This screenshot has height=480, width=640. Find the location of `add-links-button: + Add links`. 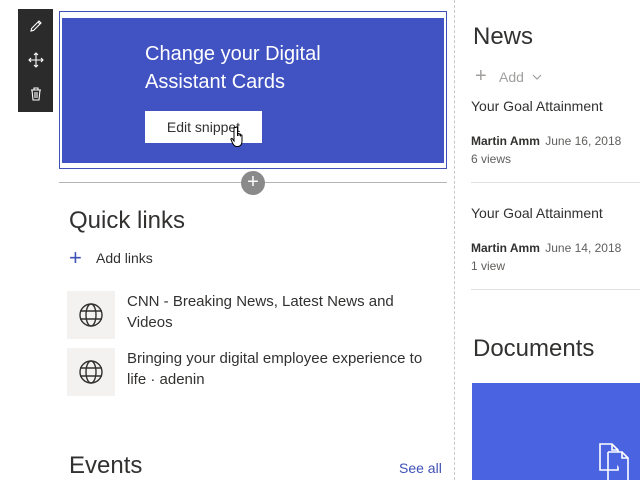

add-links-button: + Add links is located at coordinates (111, 257).